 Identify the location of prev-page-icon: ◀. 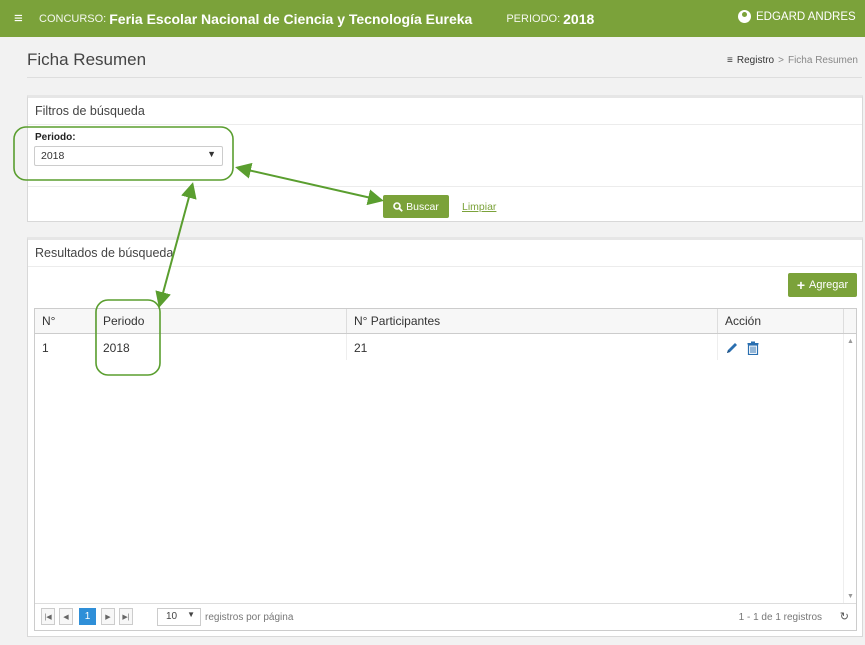
(66, 616).